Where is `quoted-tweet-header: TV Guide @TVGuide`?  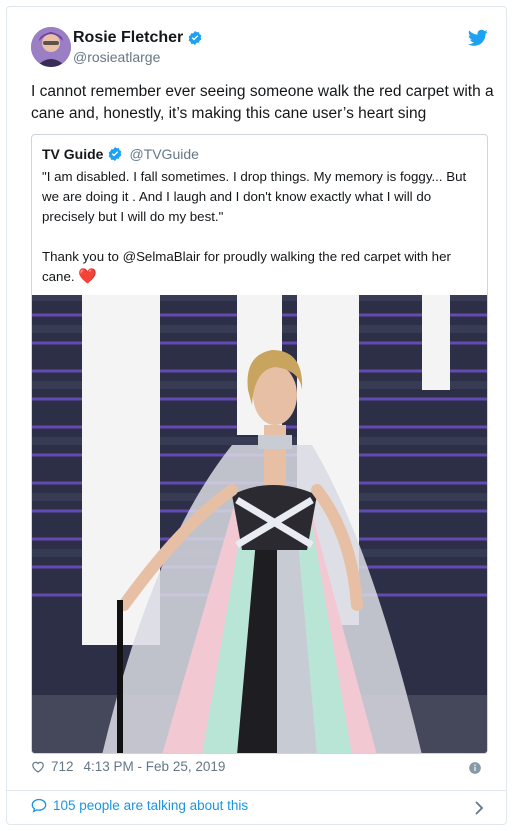 quoted-tweet-header: TV Guide @TVGuide is located at coordinates (120, 154).